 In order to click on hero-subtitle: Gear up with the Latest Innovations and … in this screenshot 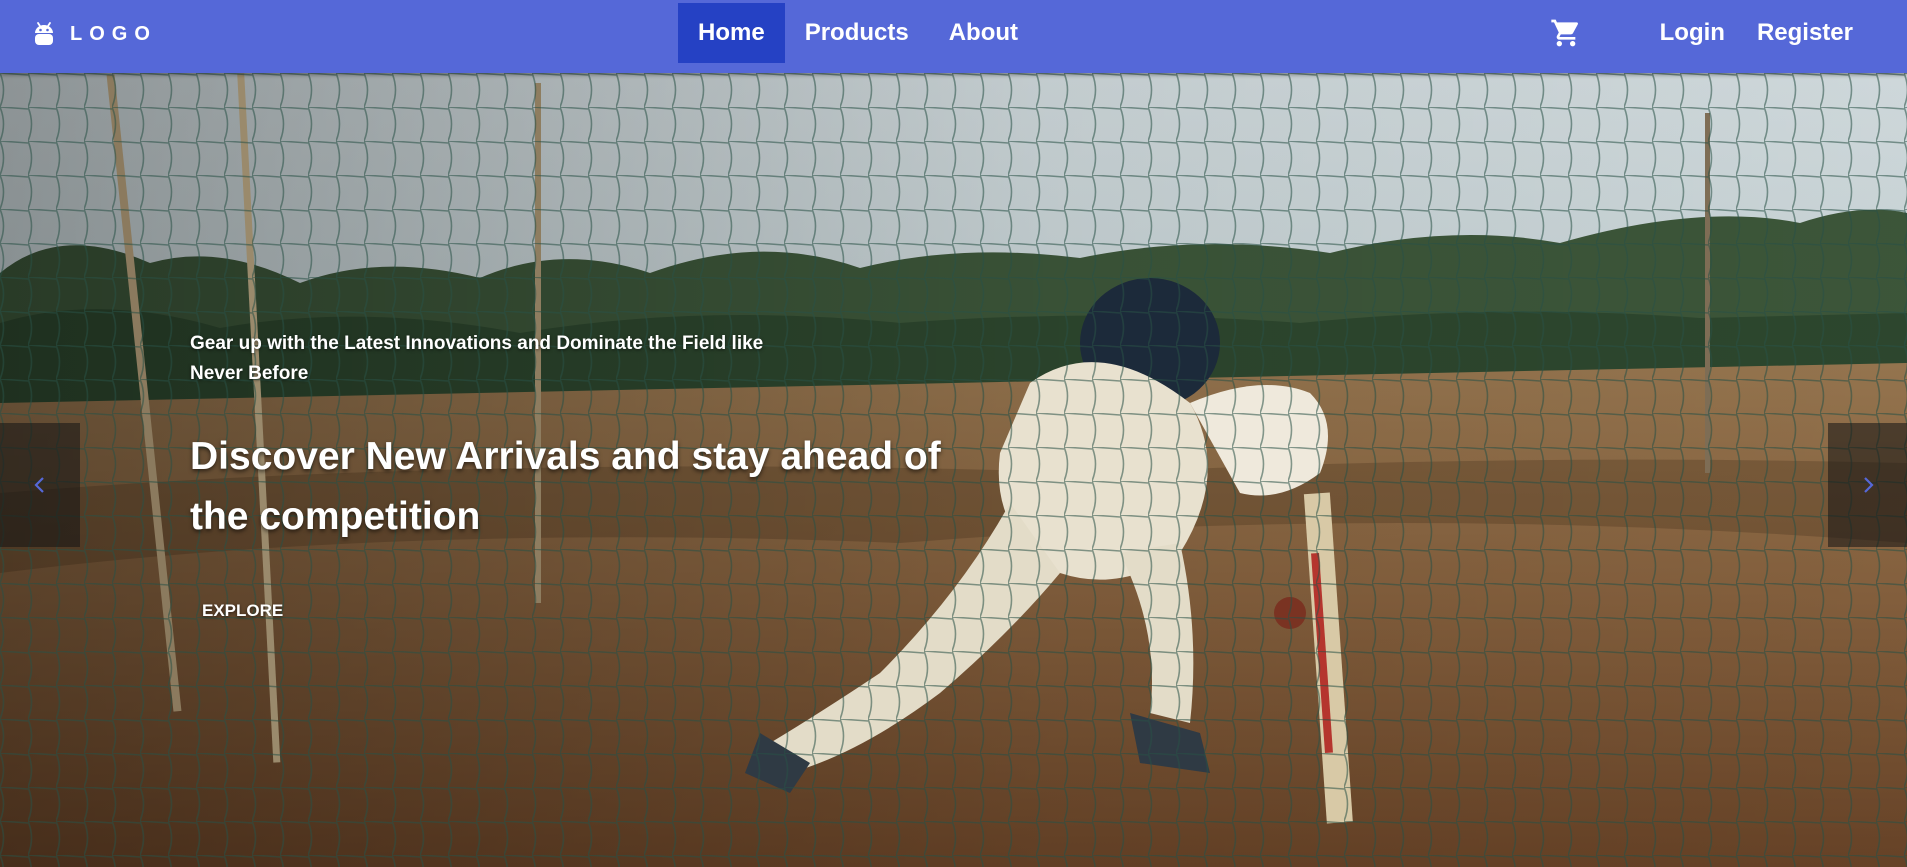, I will do `click(477, 358)`.